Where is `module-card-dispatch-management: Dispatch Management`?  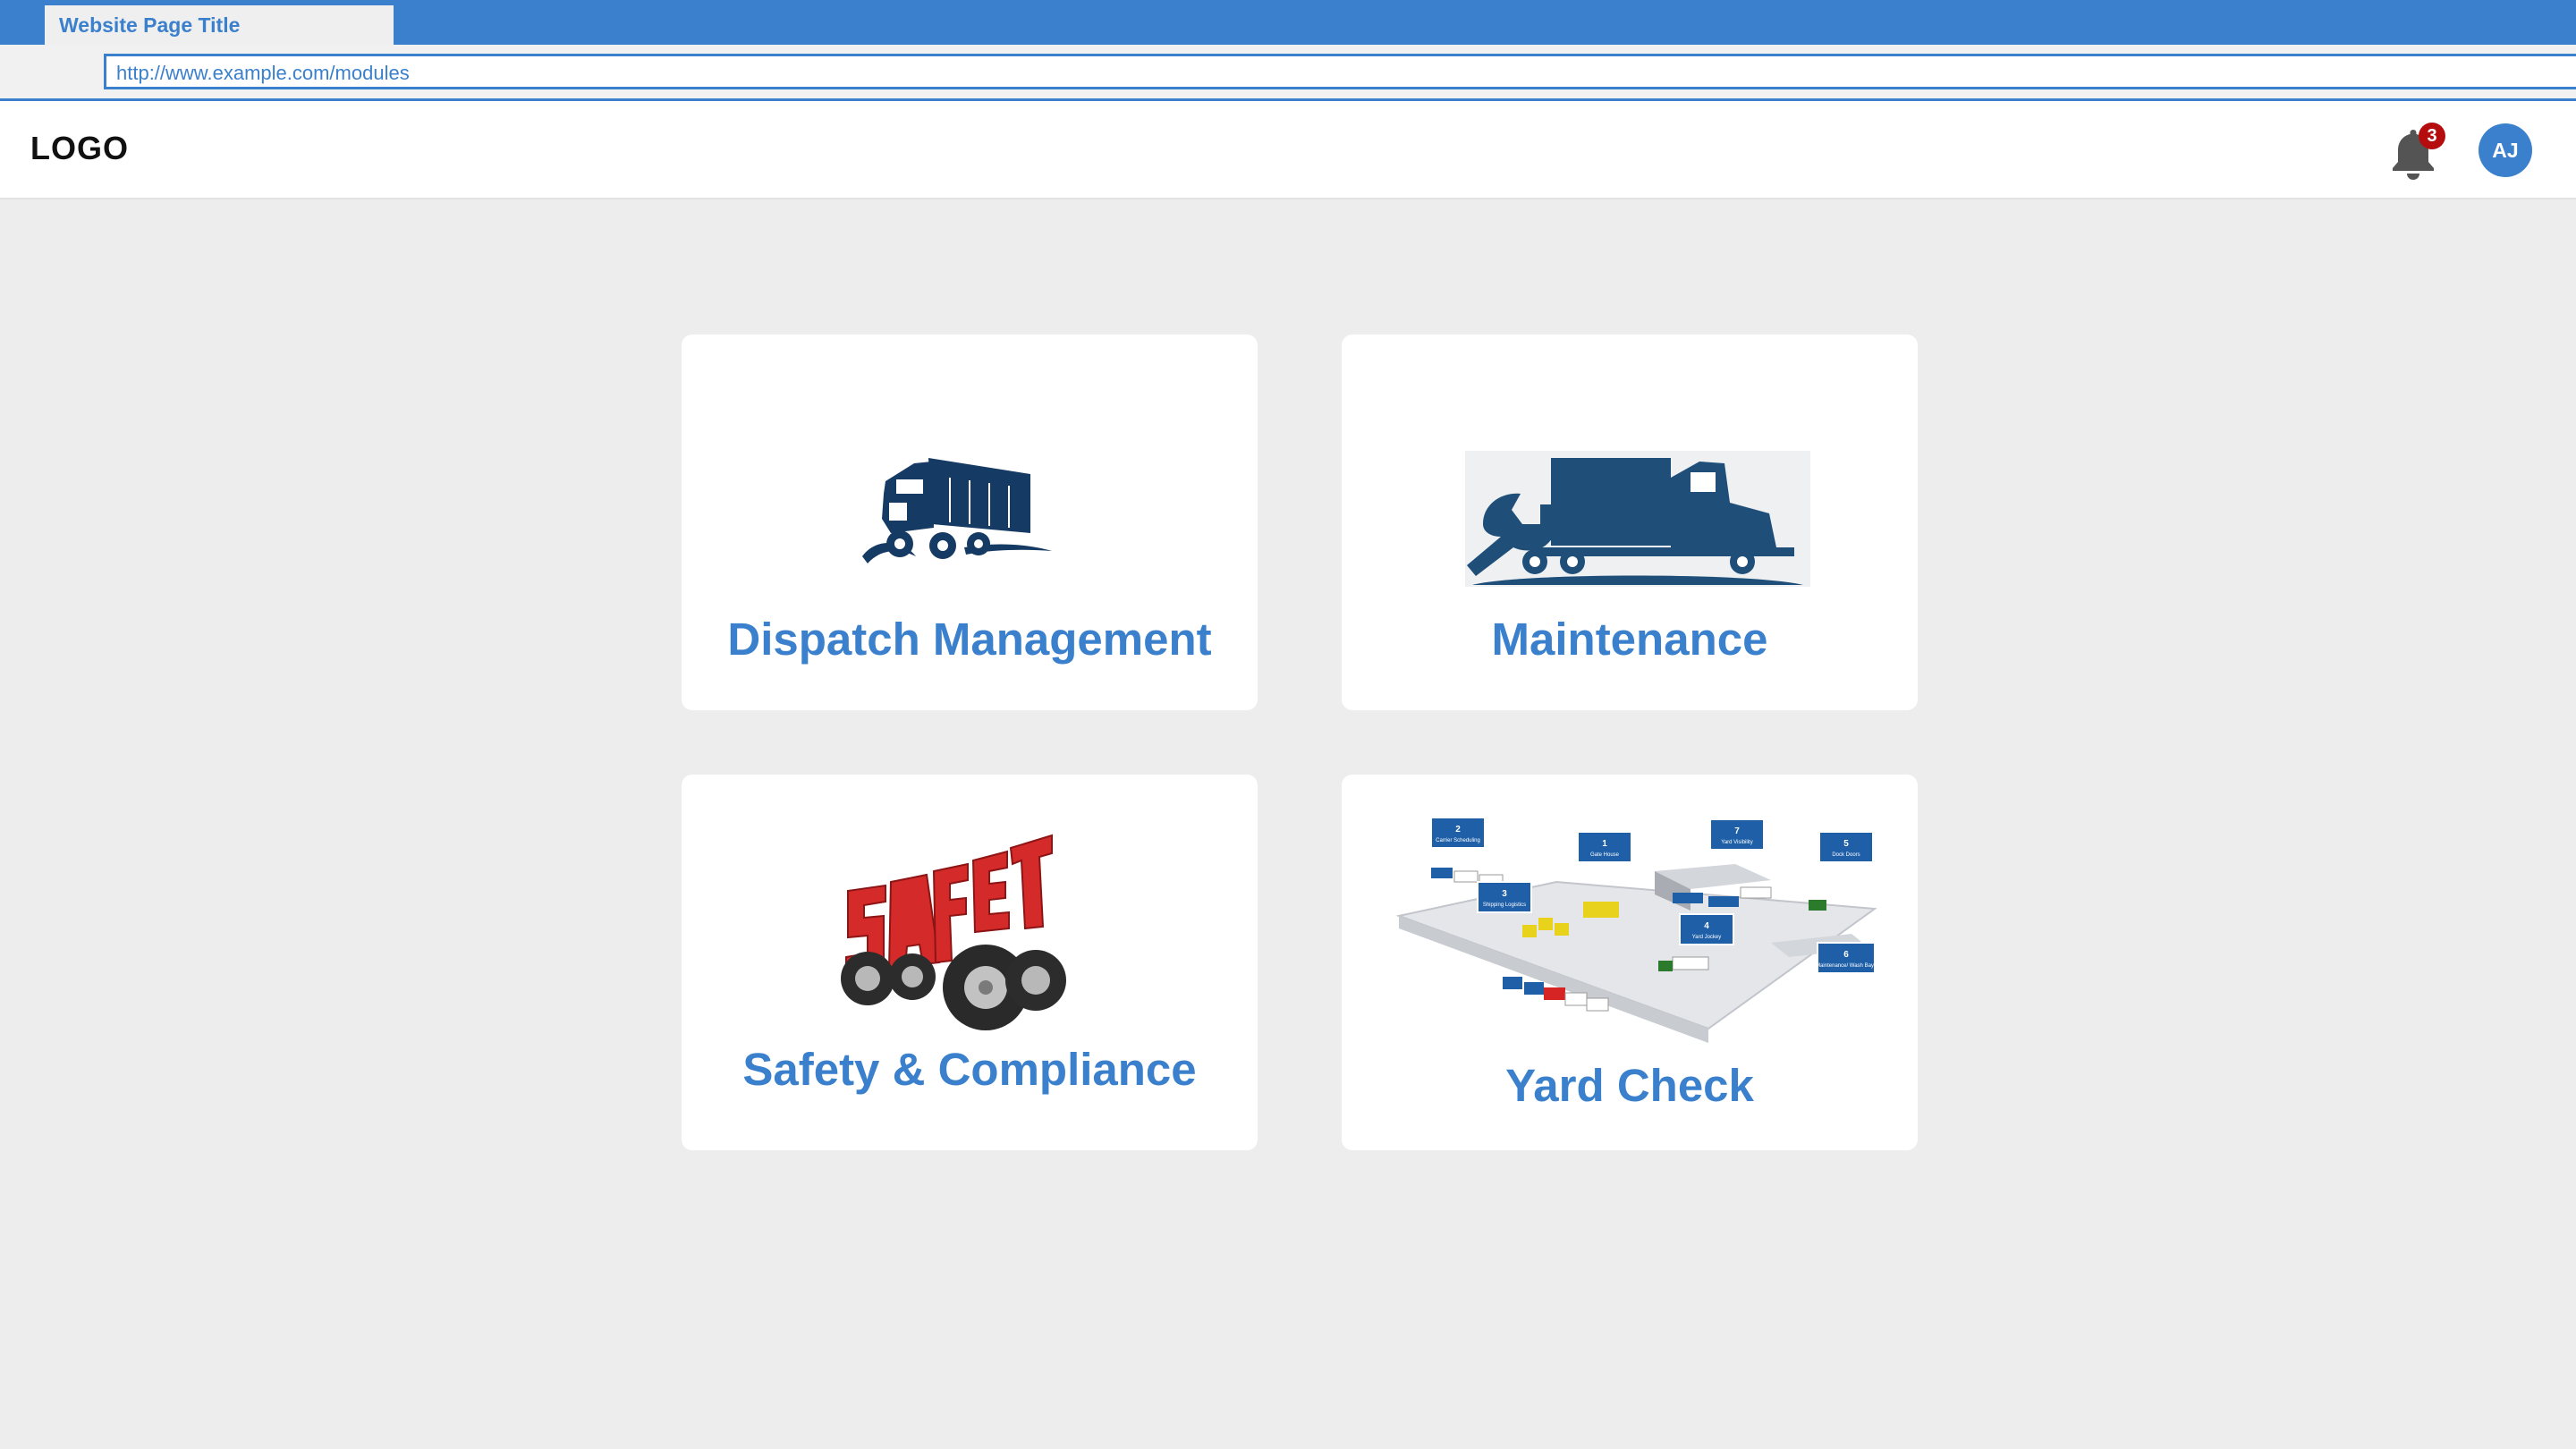
module-card-dispatch-management: Dispatch Management is located at coordinates (970, 522).